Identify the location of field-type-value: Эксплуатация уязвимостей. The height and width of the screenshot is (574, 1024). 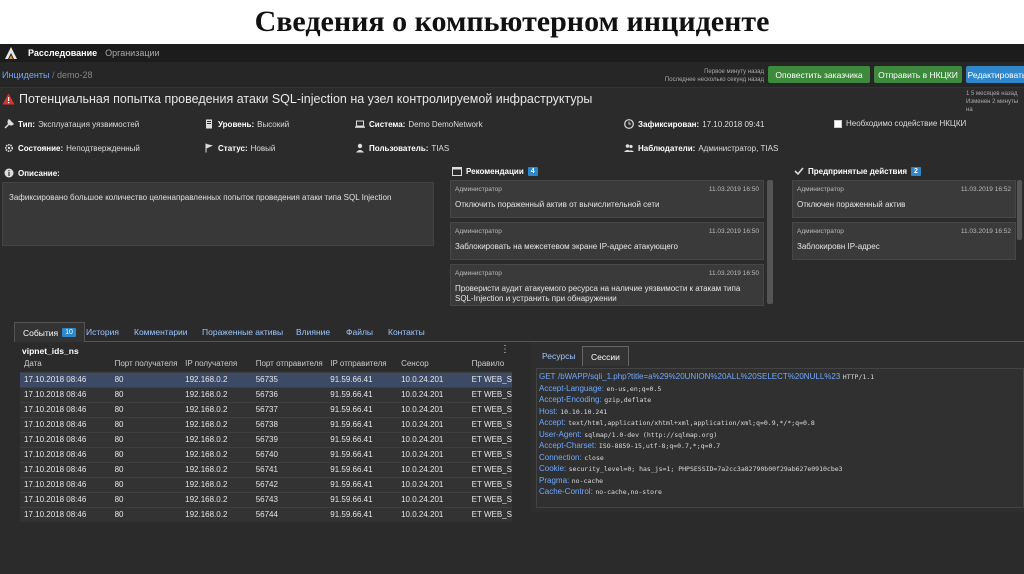
(89, 124).